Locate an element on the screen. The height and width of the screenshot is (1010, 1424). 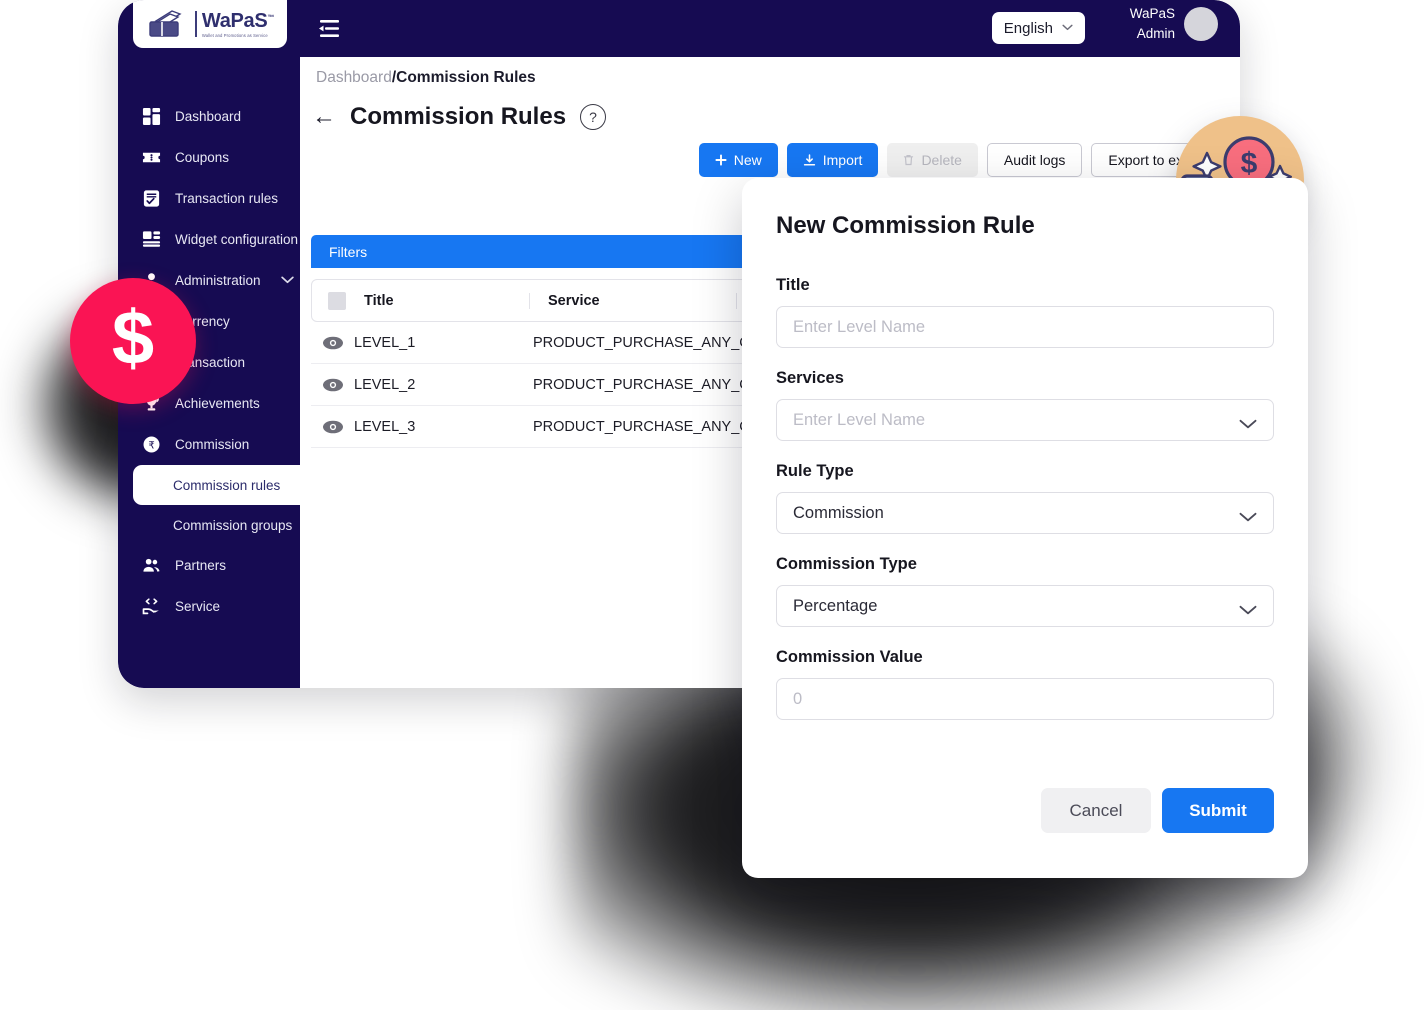
app-logo: WaPaS™ Wallet and Promotions as Service is located at coordinates (210, 24).